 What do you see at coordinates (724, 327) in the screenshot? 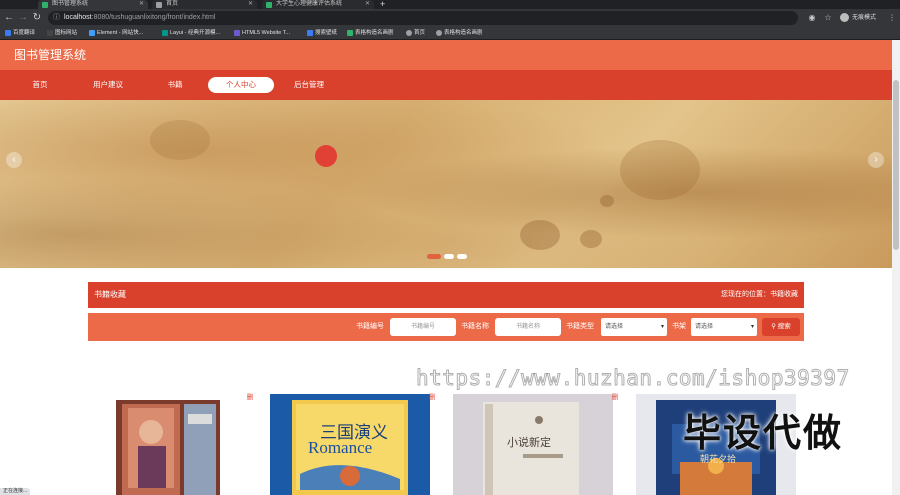
I see `shelf-select: 请选择 ▾` at bounding box center [724, 327].